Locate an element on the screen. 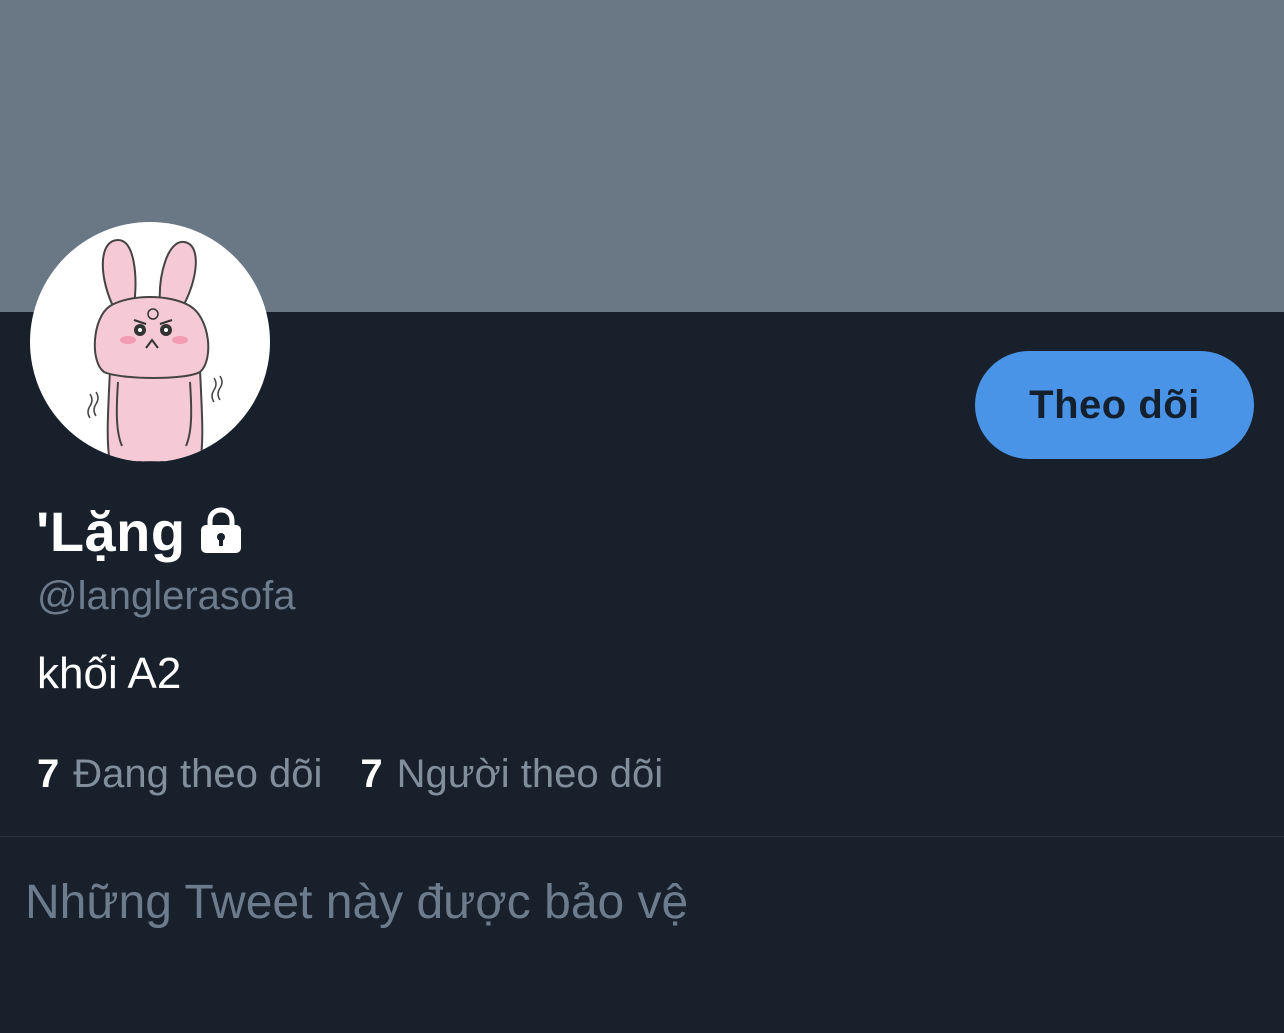  following-stat: 7 Đang theo dõi is located at coordinates (179, 774).